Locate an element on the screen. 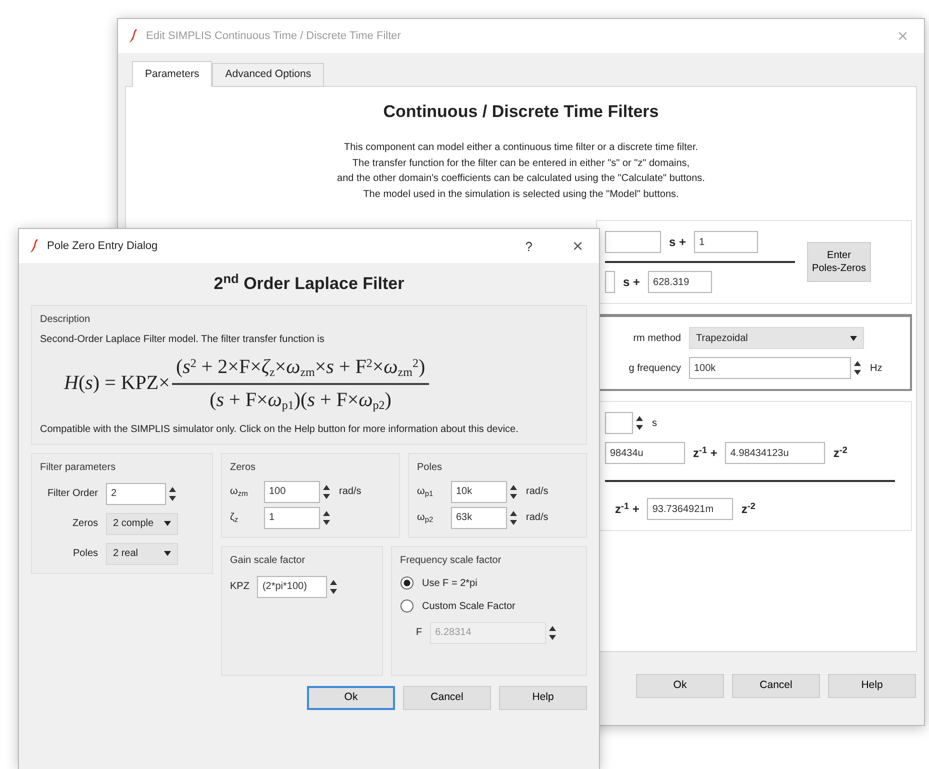 This screenshot has height=769, width=929. dropdown: Trapezoidal is located at coordinates (776, 338).